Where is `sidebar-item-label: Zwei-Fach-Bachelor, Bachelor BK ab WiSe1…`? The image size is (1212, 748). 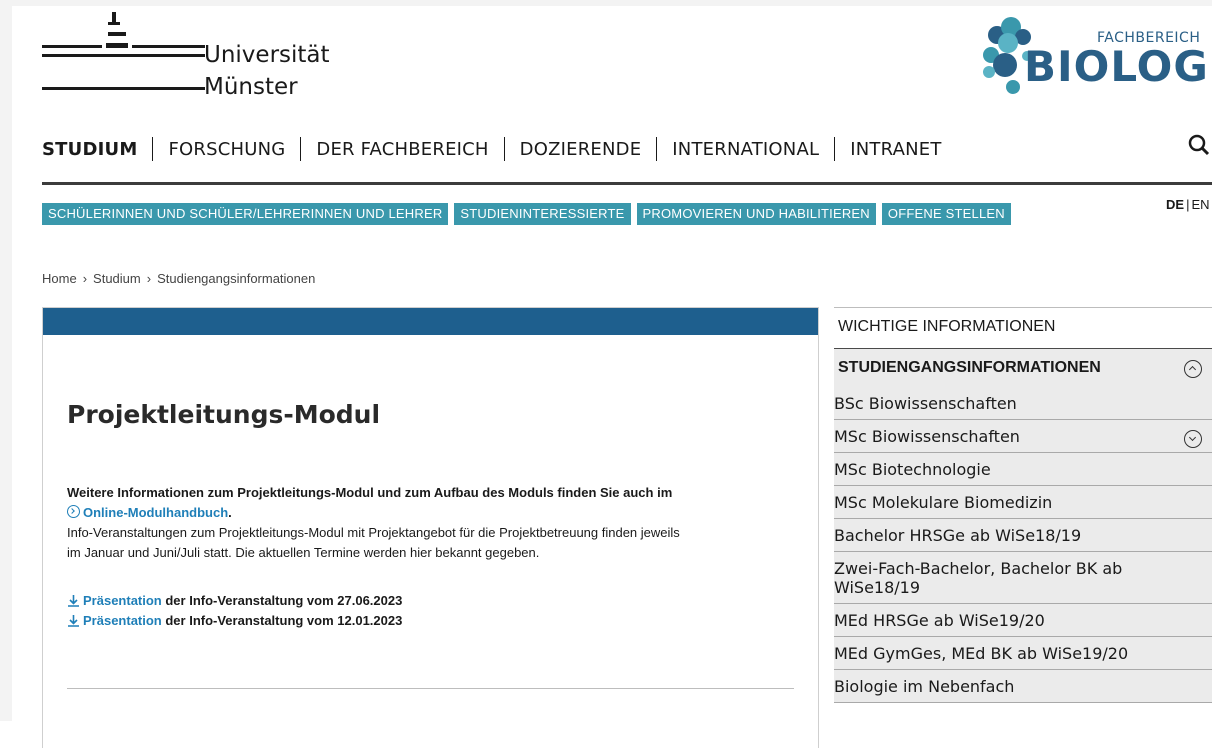
sidebar-item-label: Zwei-Fach-Bachelor, Bachelor BK ab WiSe1… is located at coordinates (978, 578).